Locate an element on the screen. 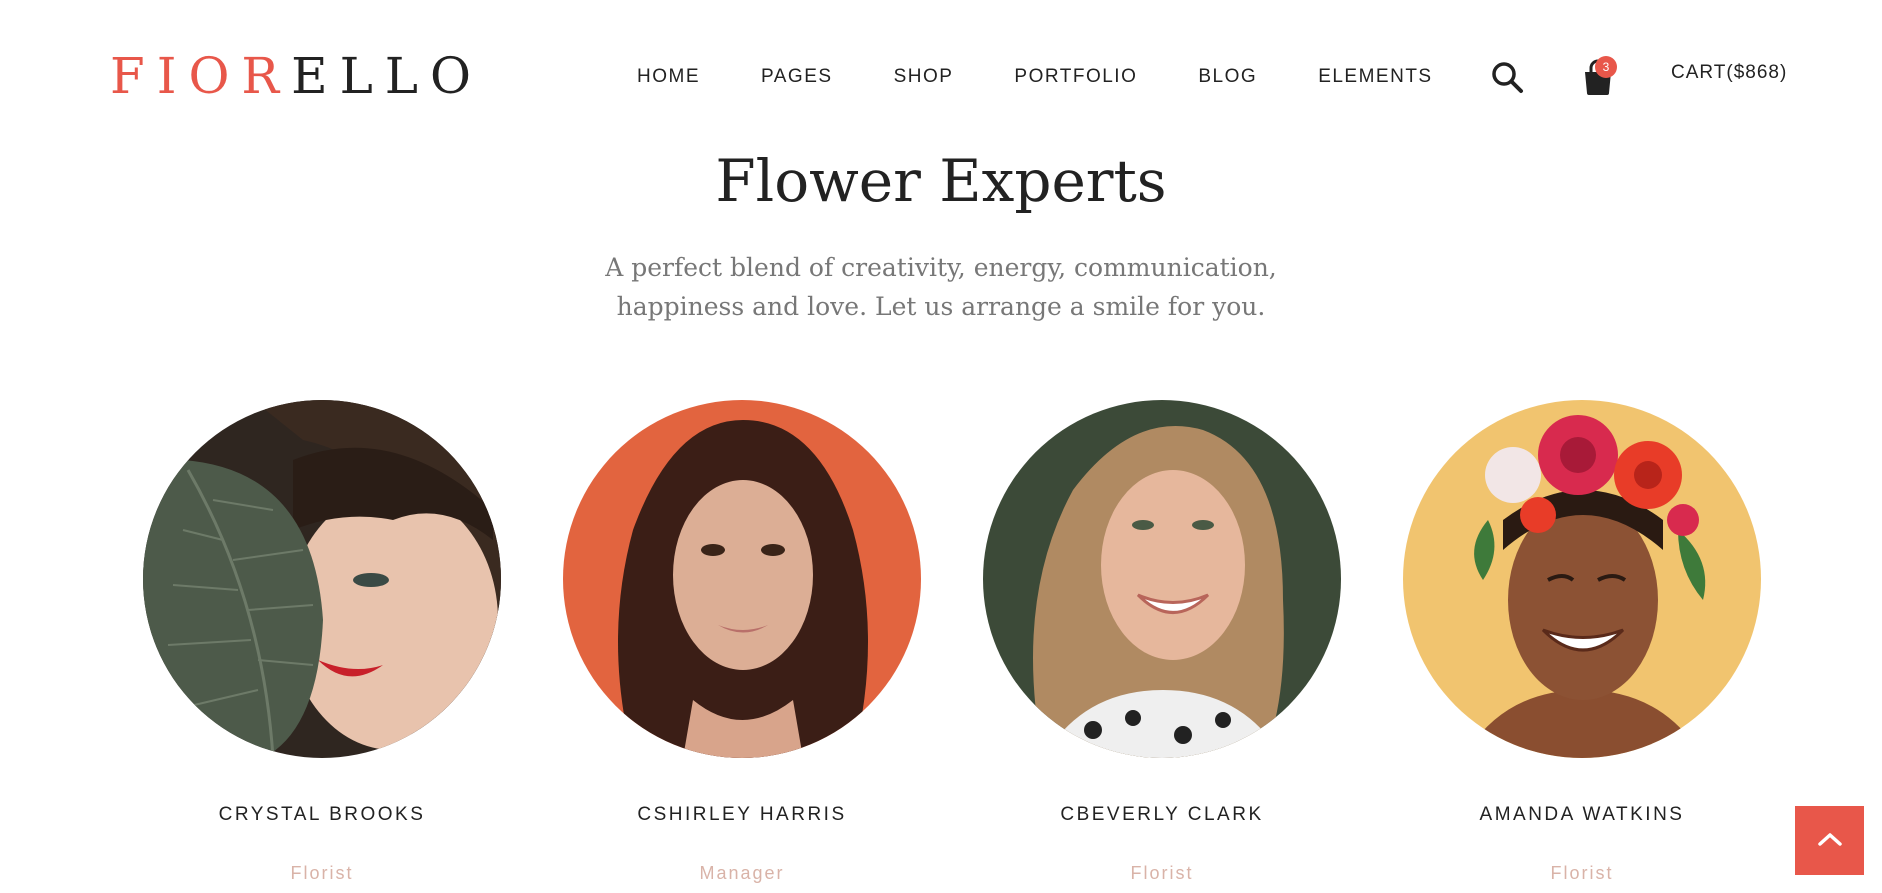 This screenshot has height=893, width=1882. logo-accent-text: FIOR is located at coordinates (201, 76).